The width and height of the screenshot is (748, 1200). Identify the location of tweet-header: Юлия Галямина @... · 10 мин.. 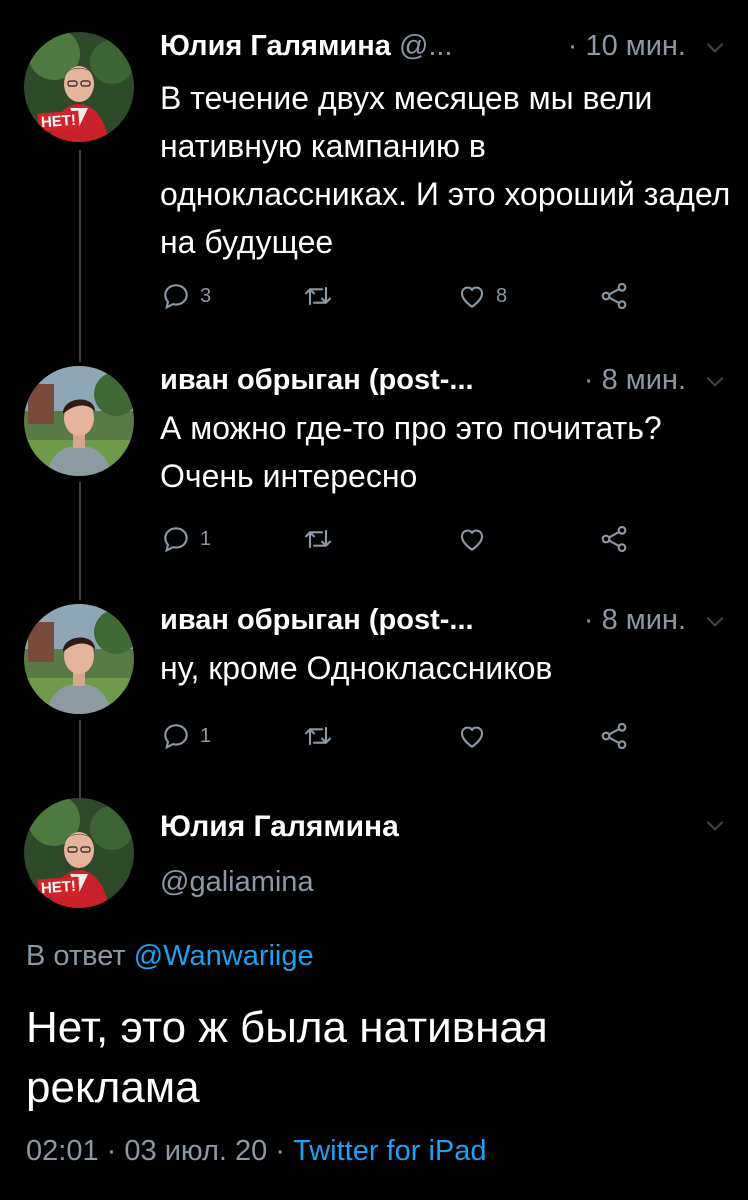
(444, 50).